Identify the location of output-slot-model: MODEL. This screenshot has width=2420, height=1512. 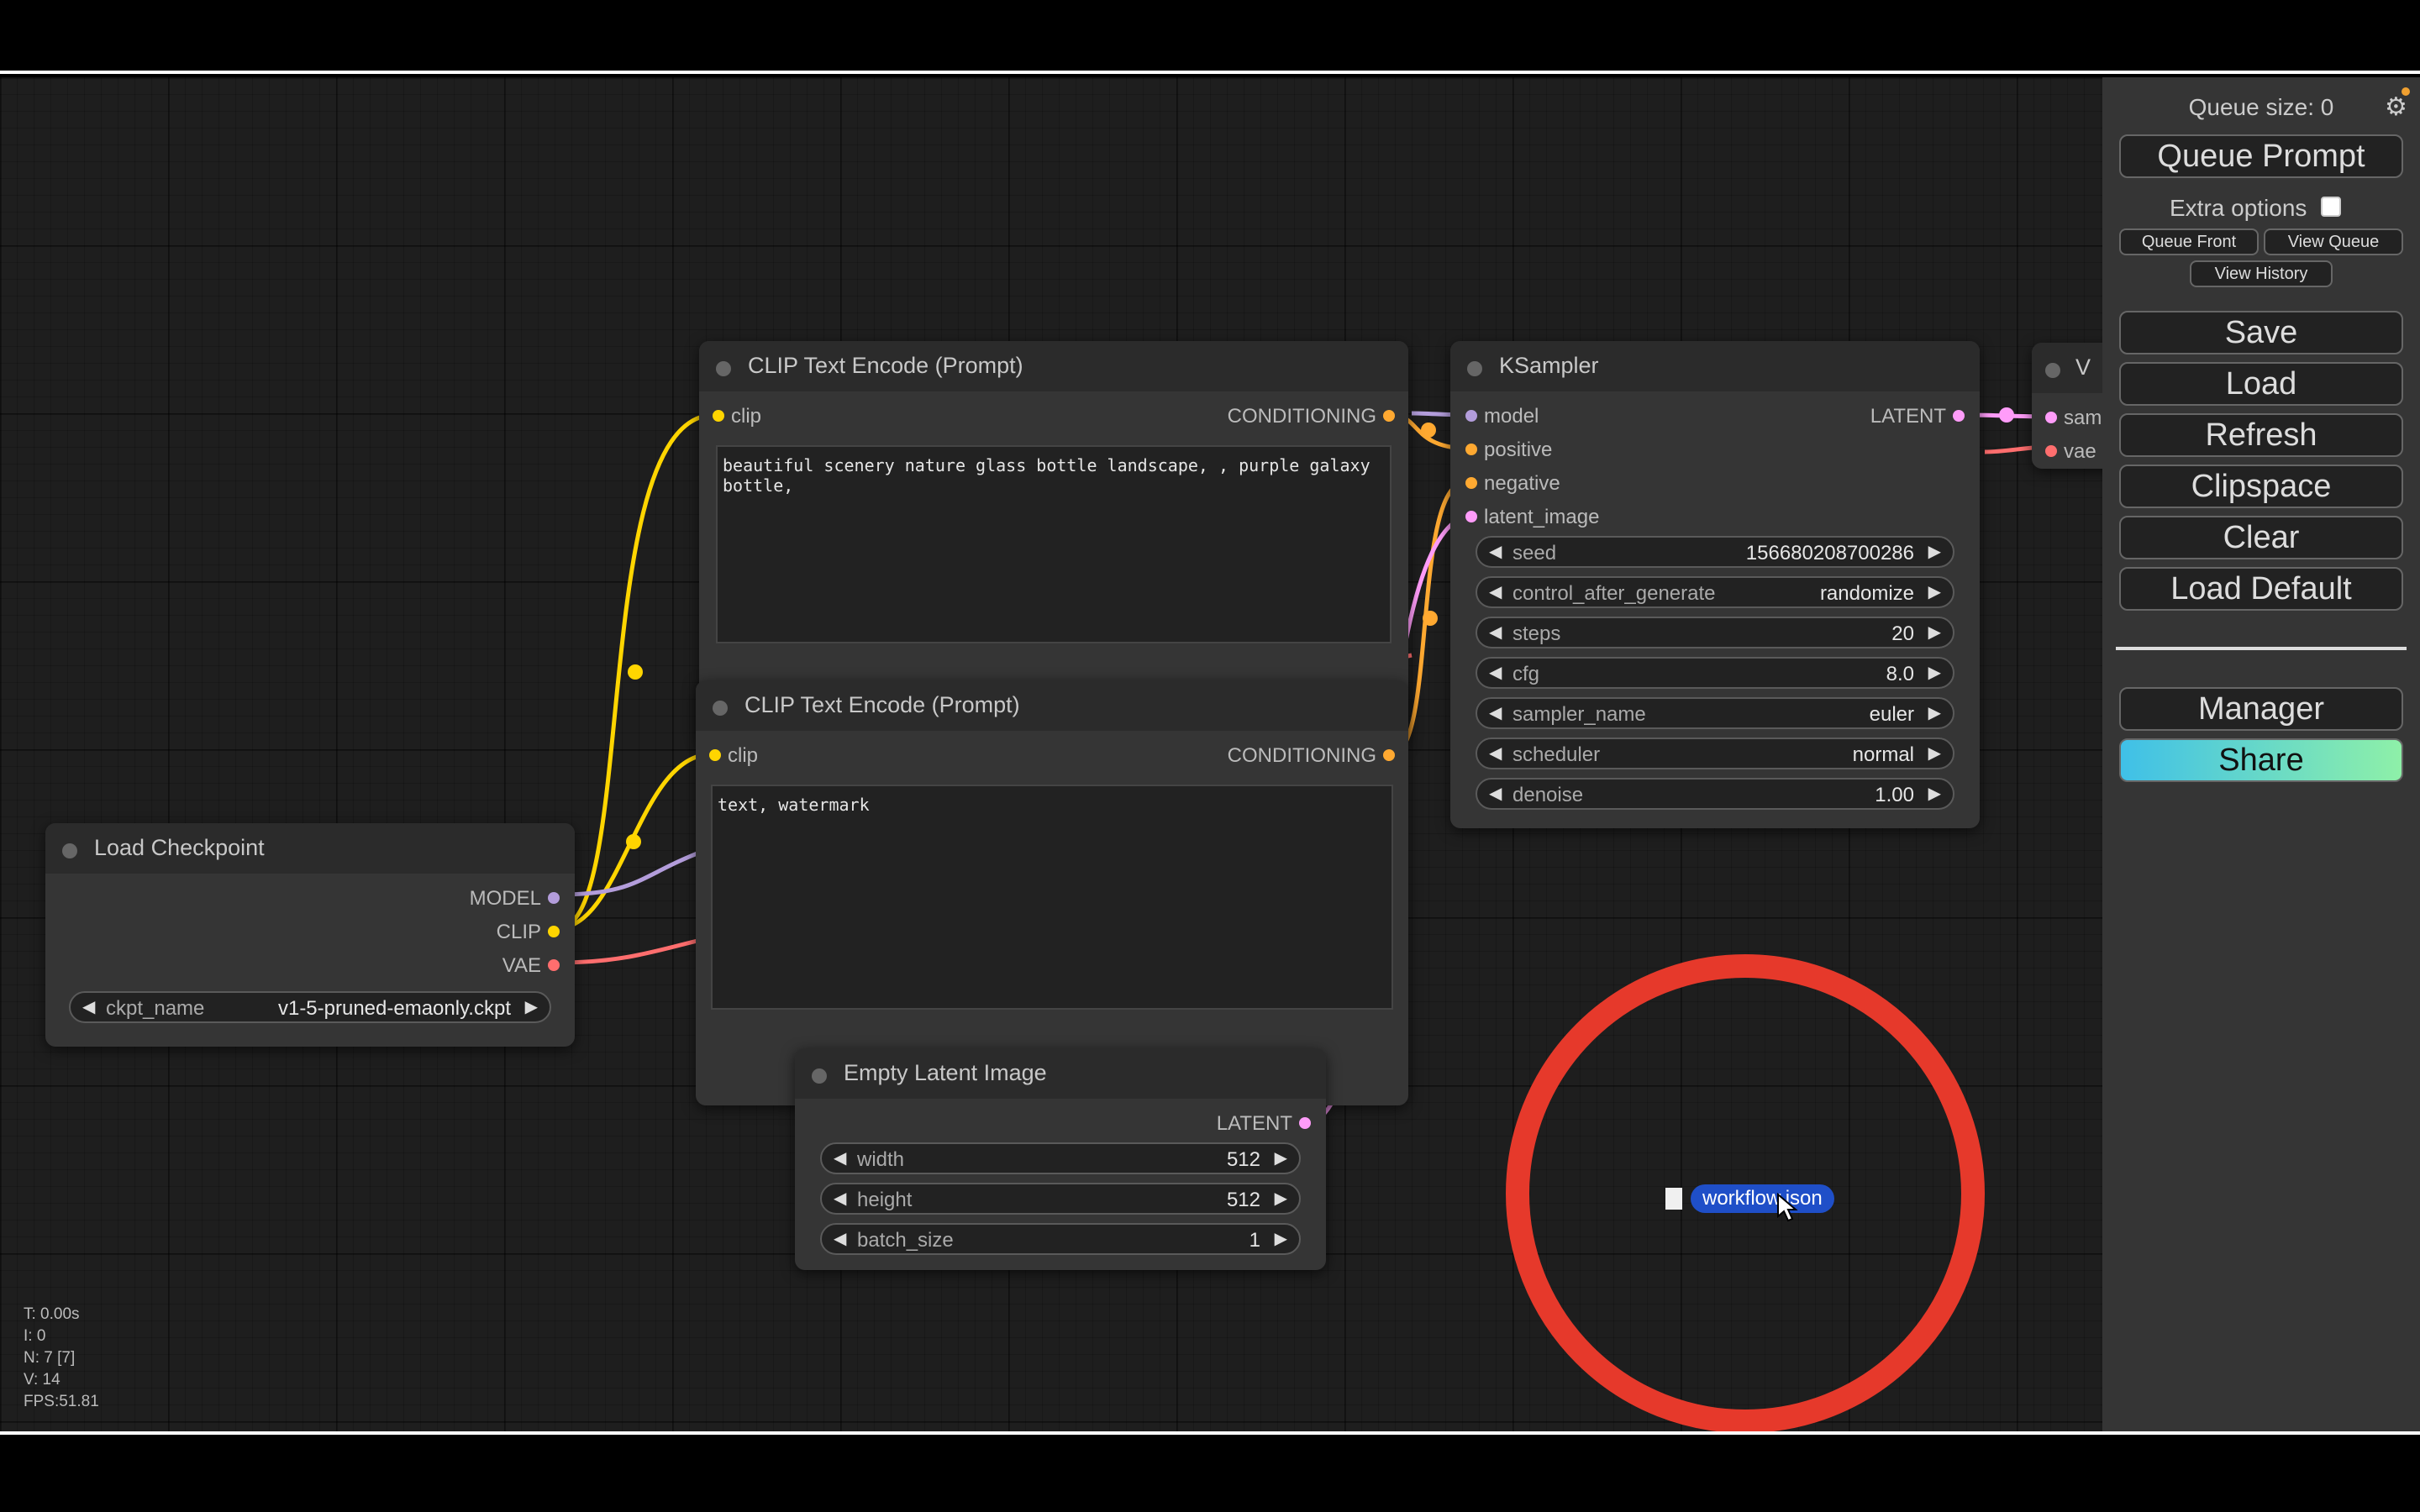
(515, 899).